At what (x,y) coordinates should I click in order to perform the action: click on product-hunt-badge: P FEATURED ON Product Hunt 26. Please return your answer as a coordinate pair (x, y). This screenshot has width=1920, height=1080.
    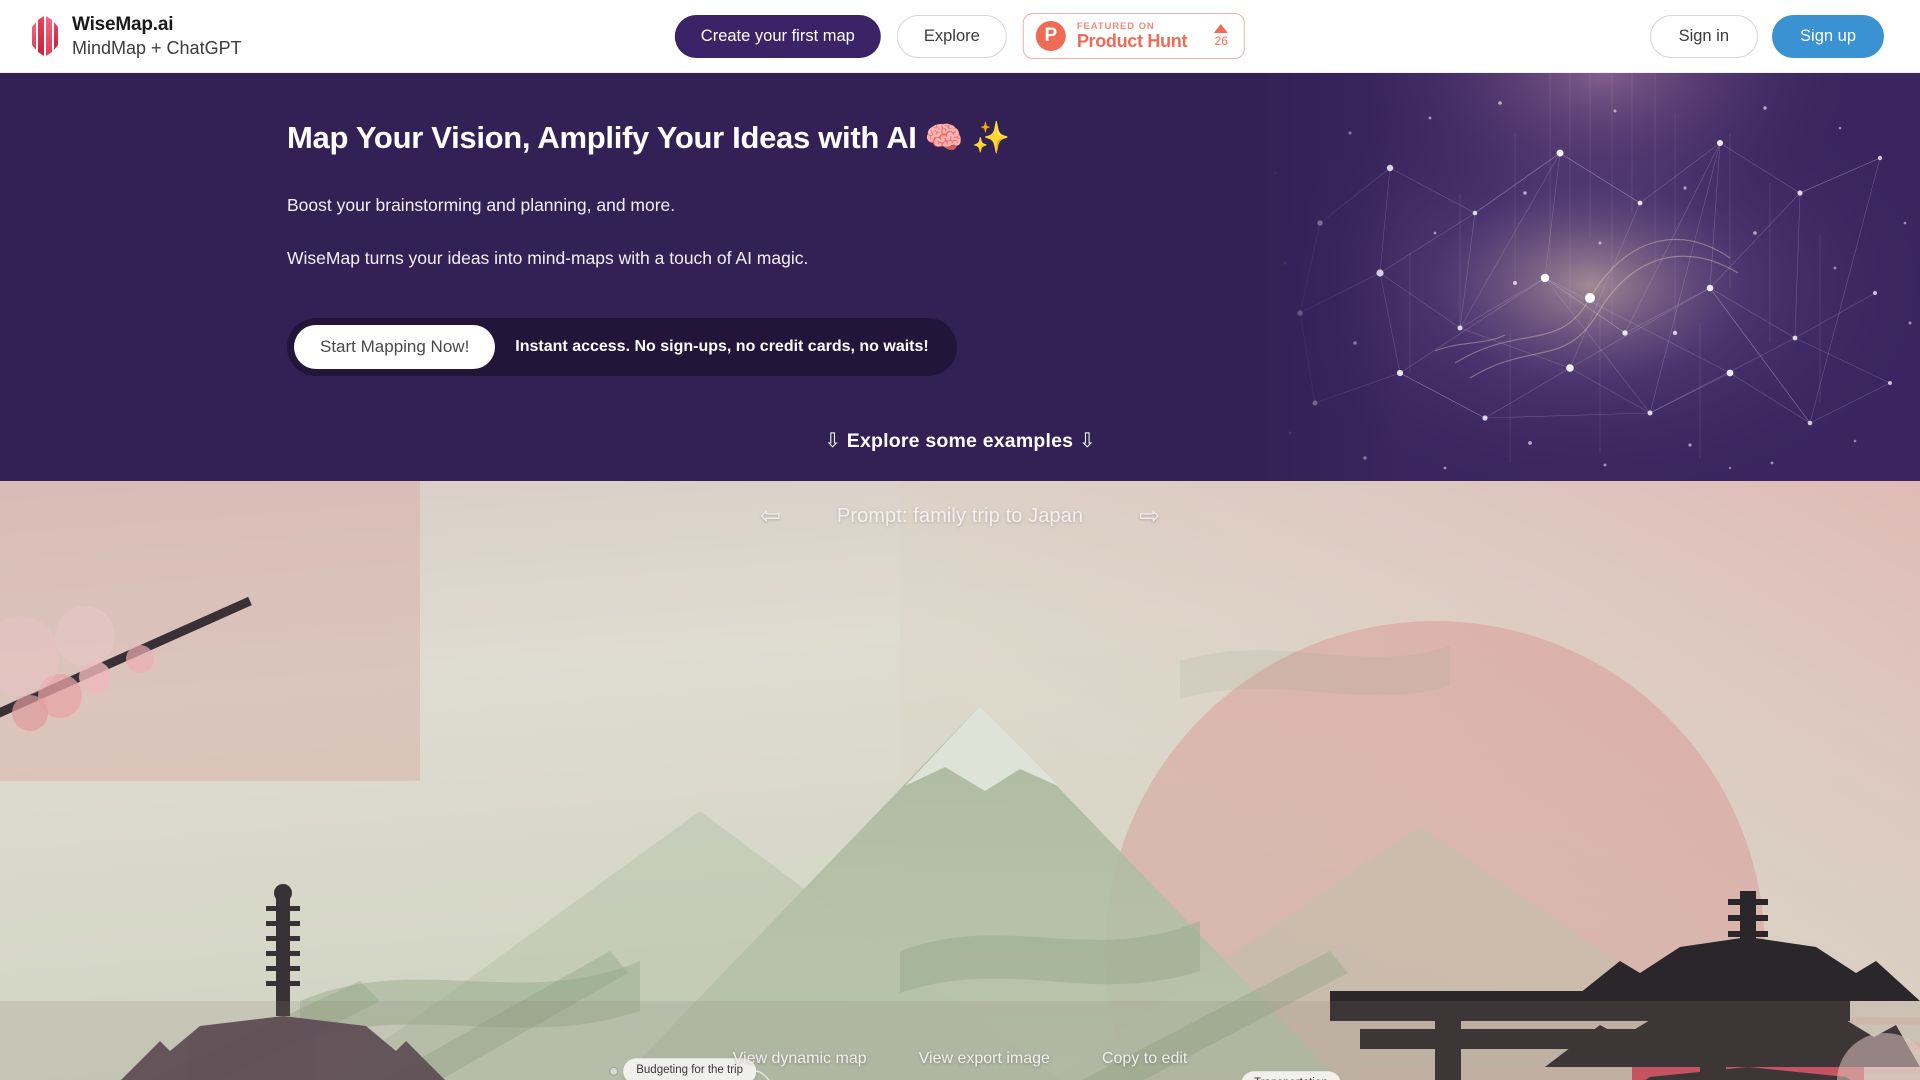
    Looking at the image, I should click on (1134, 36).